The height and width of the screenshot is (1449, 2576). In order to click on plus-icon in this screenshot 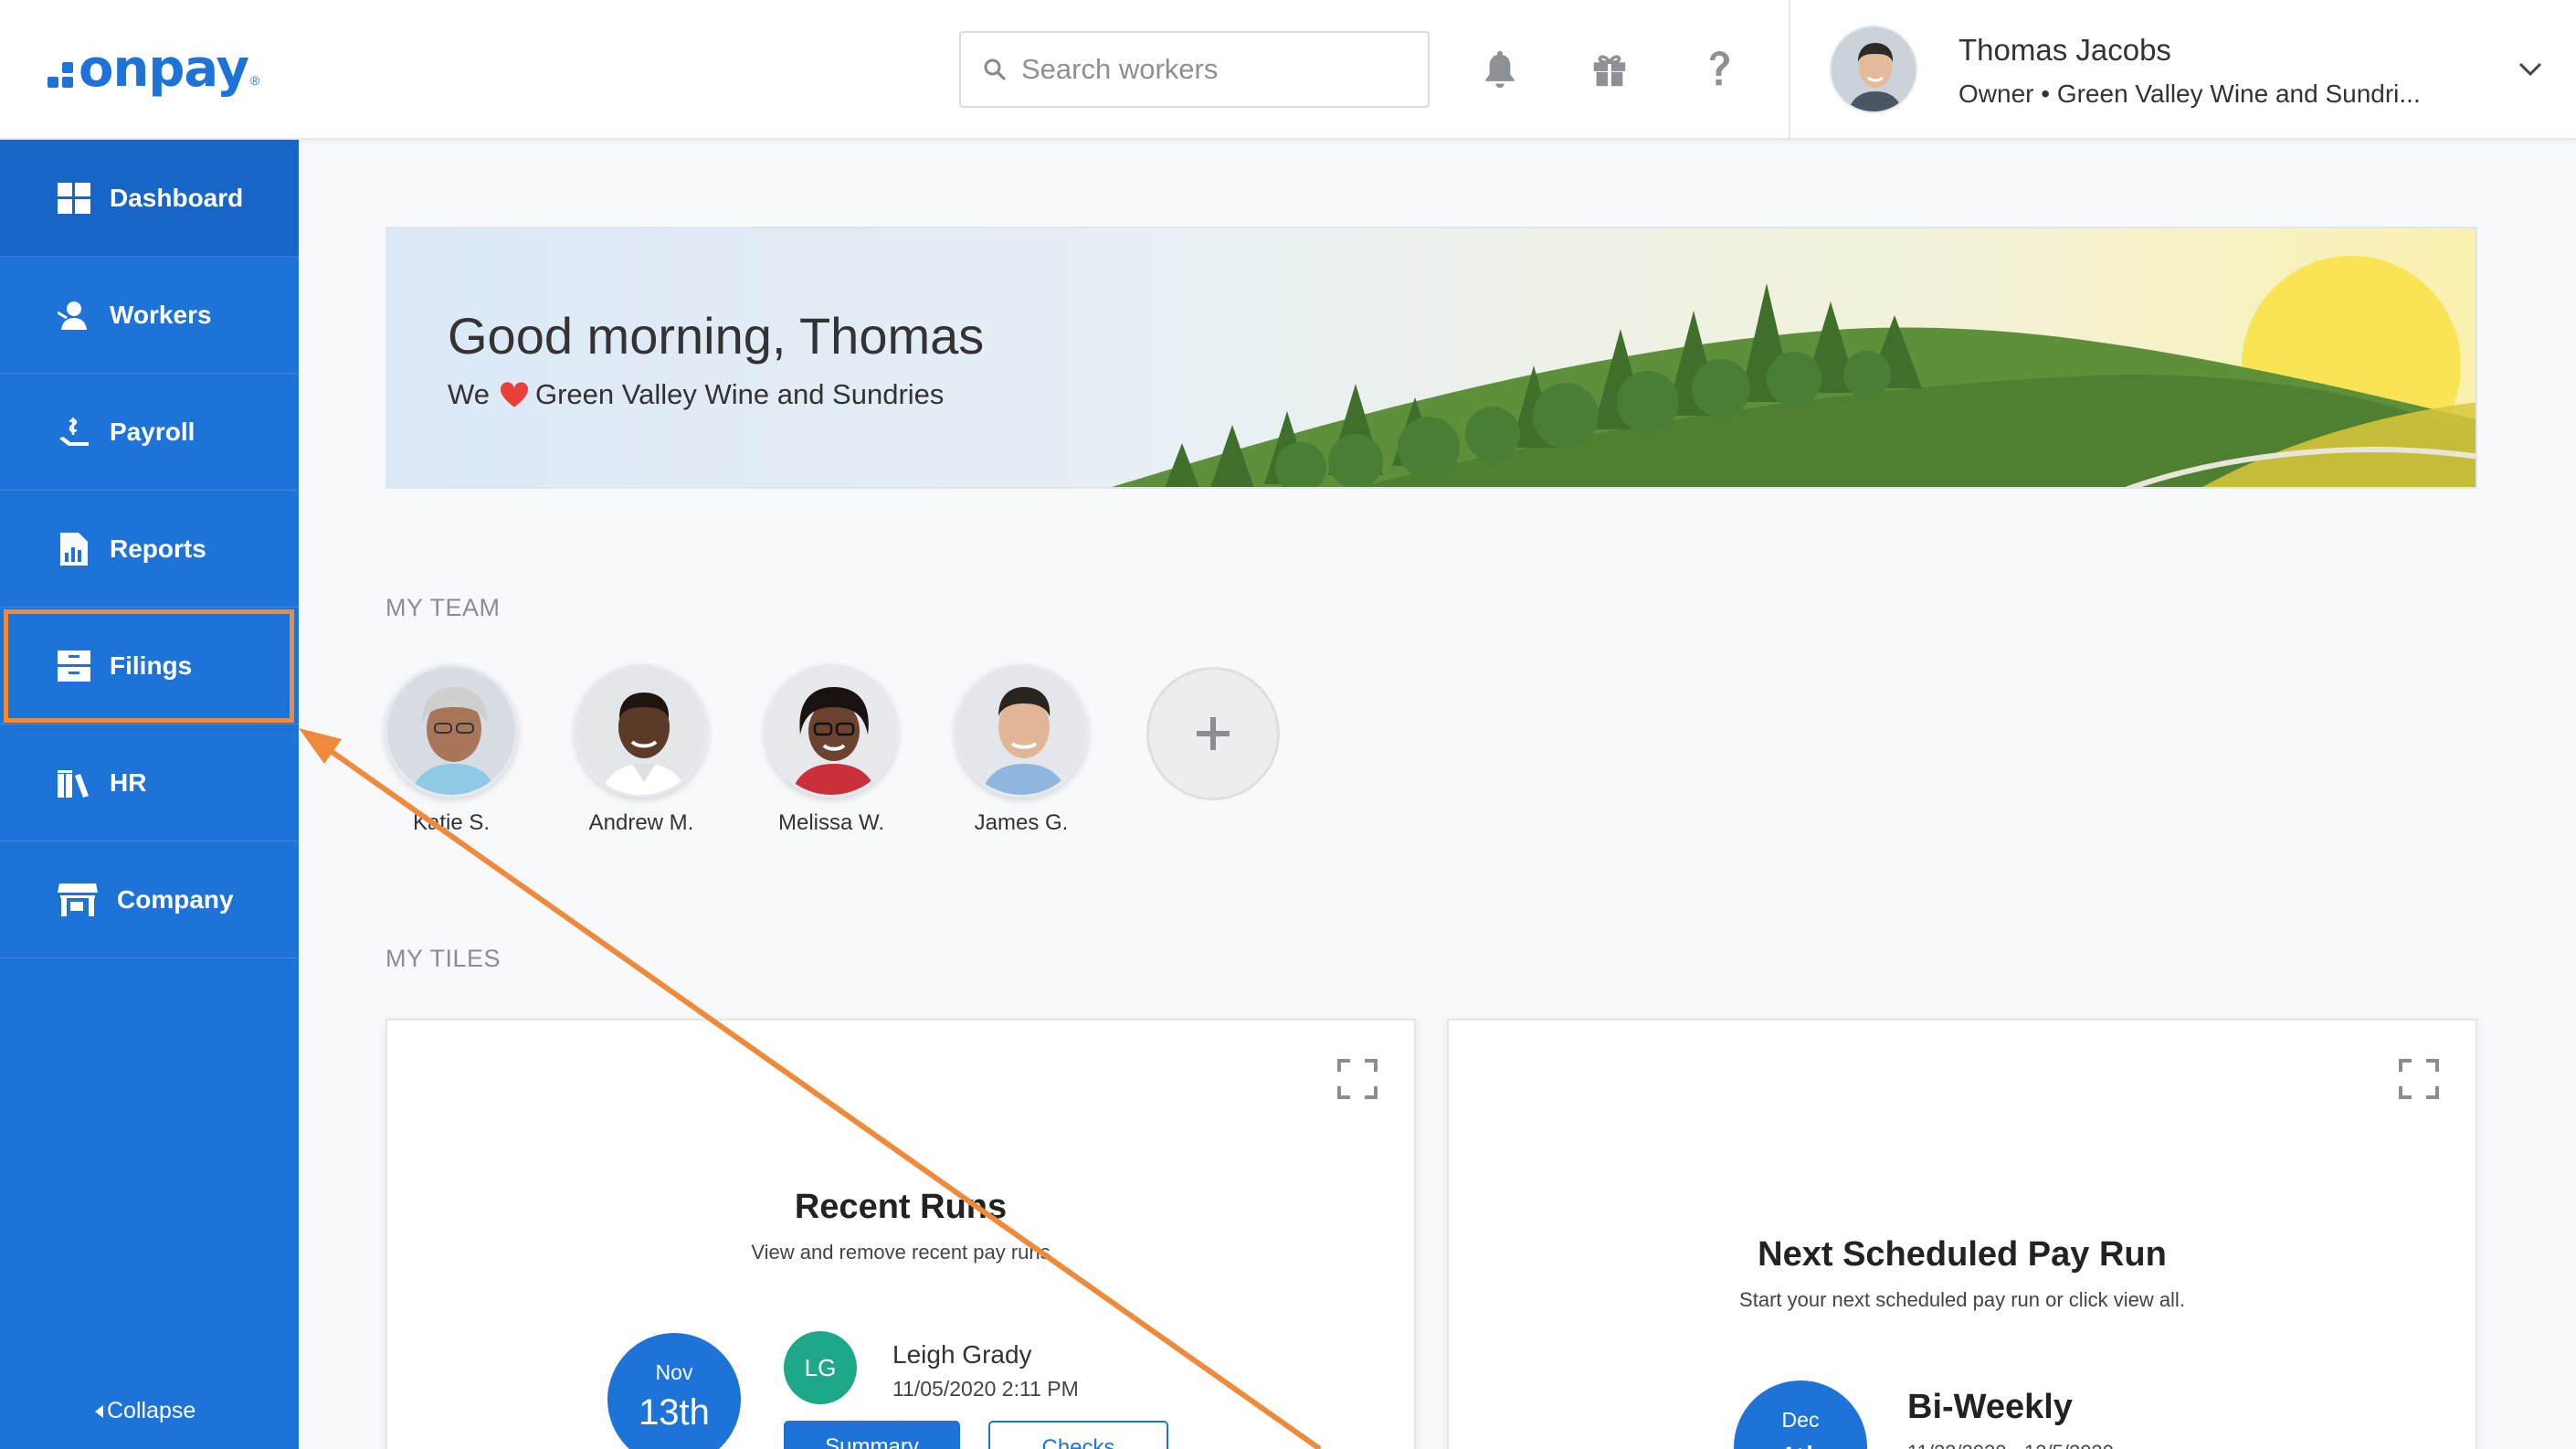, I will do `click(1213, 733)`.